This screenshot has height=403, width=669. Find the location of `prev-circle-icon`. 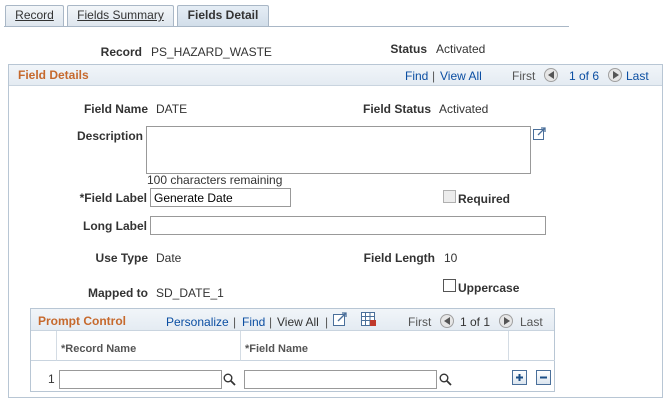

prev-circle-icon is located at coordinates (551, 75).